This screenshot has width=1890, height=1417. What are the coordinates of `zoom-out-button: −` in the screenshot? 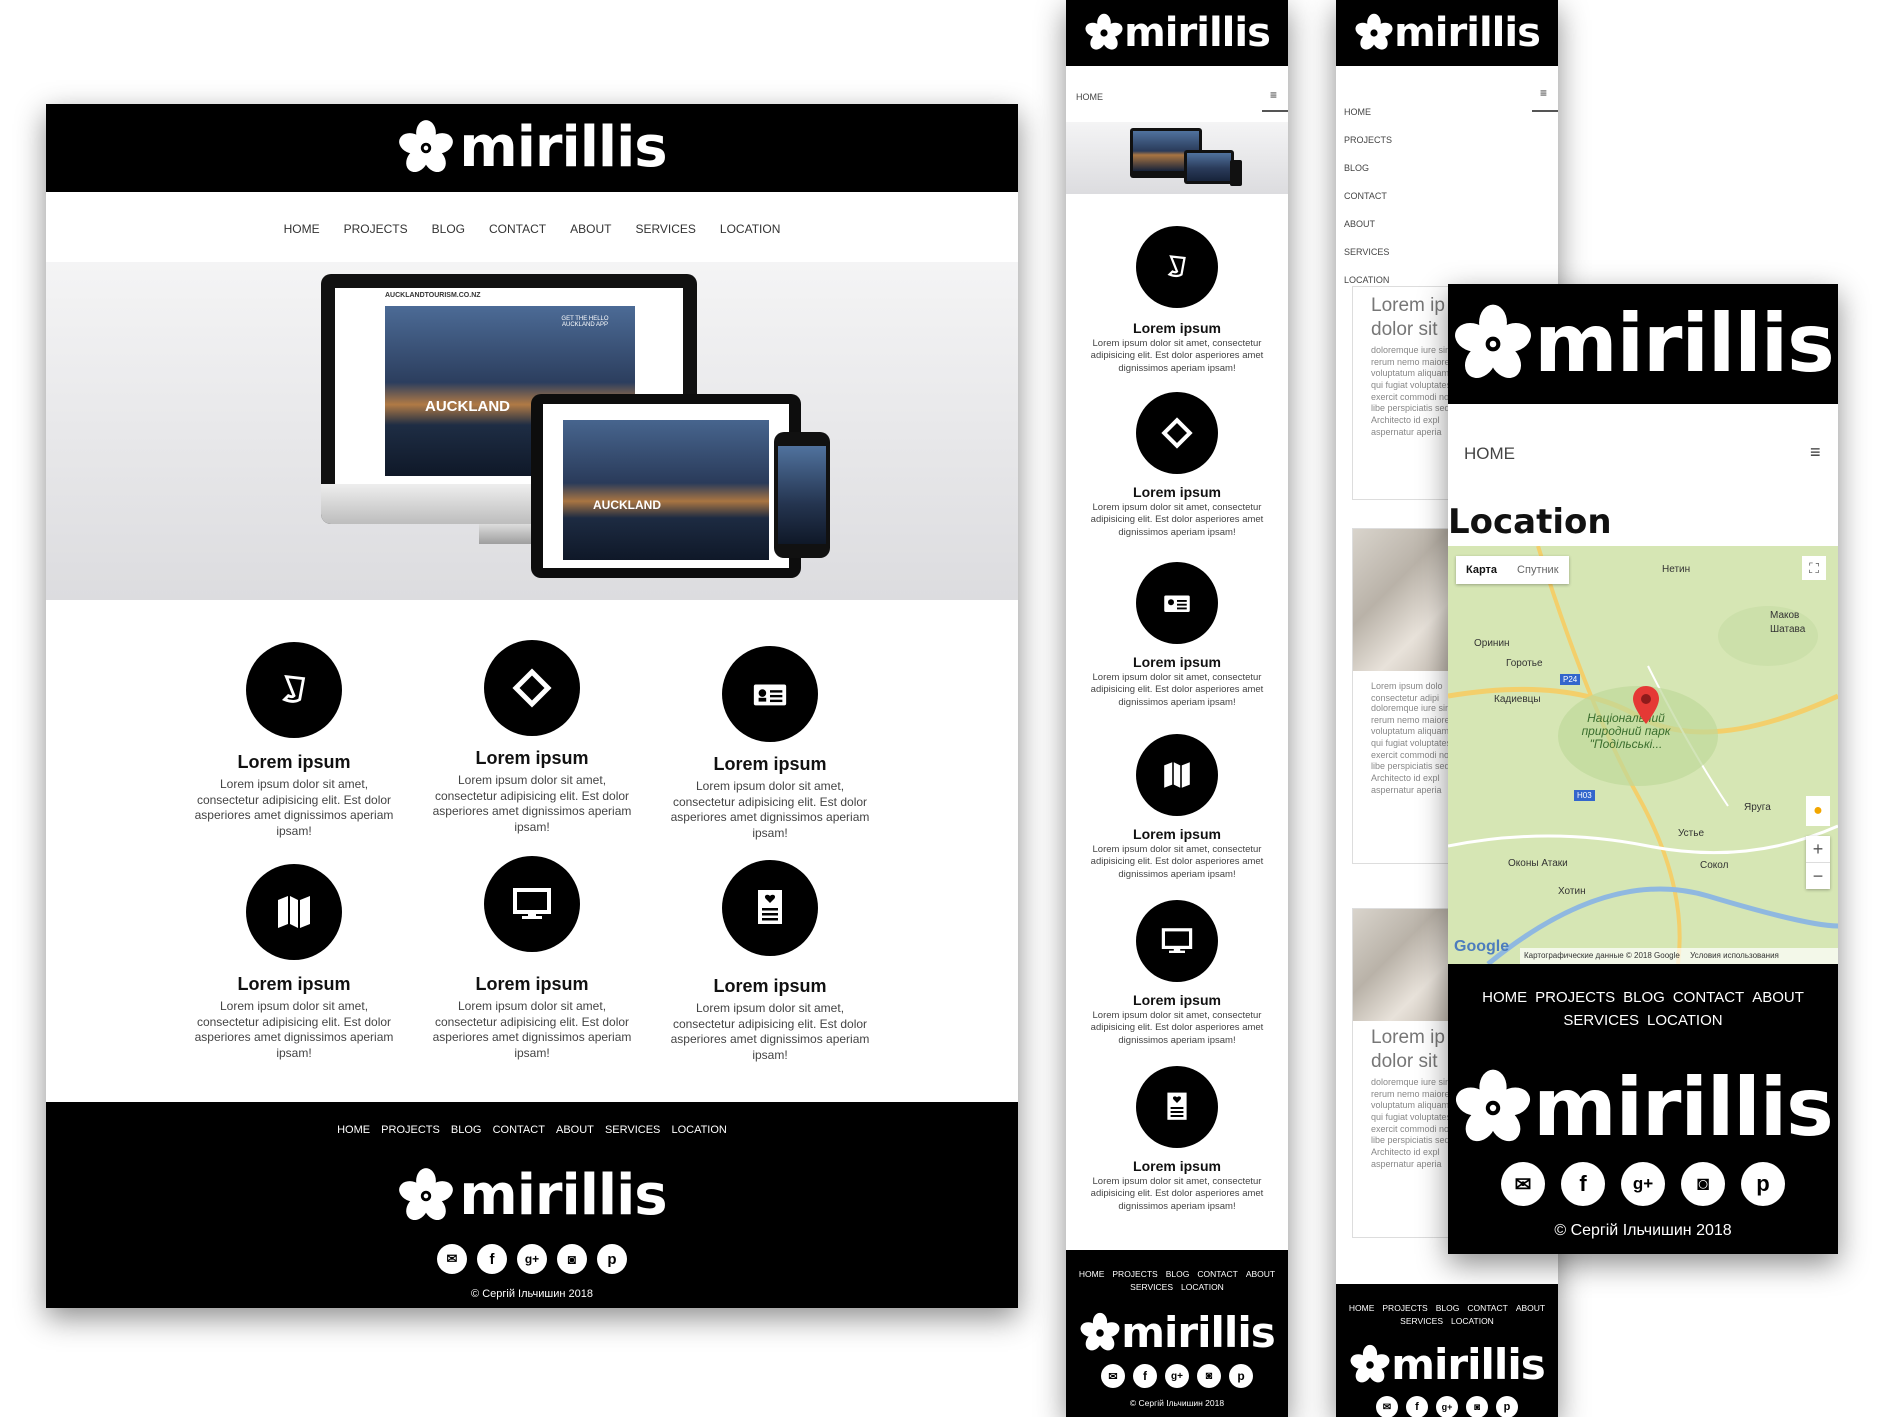 It's located at (1818, 875).